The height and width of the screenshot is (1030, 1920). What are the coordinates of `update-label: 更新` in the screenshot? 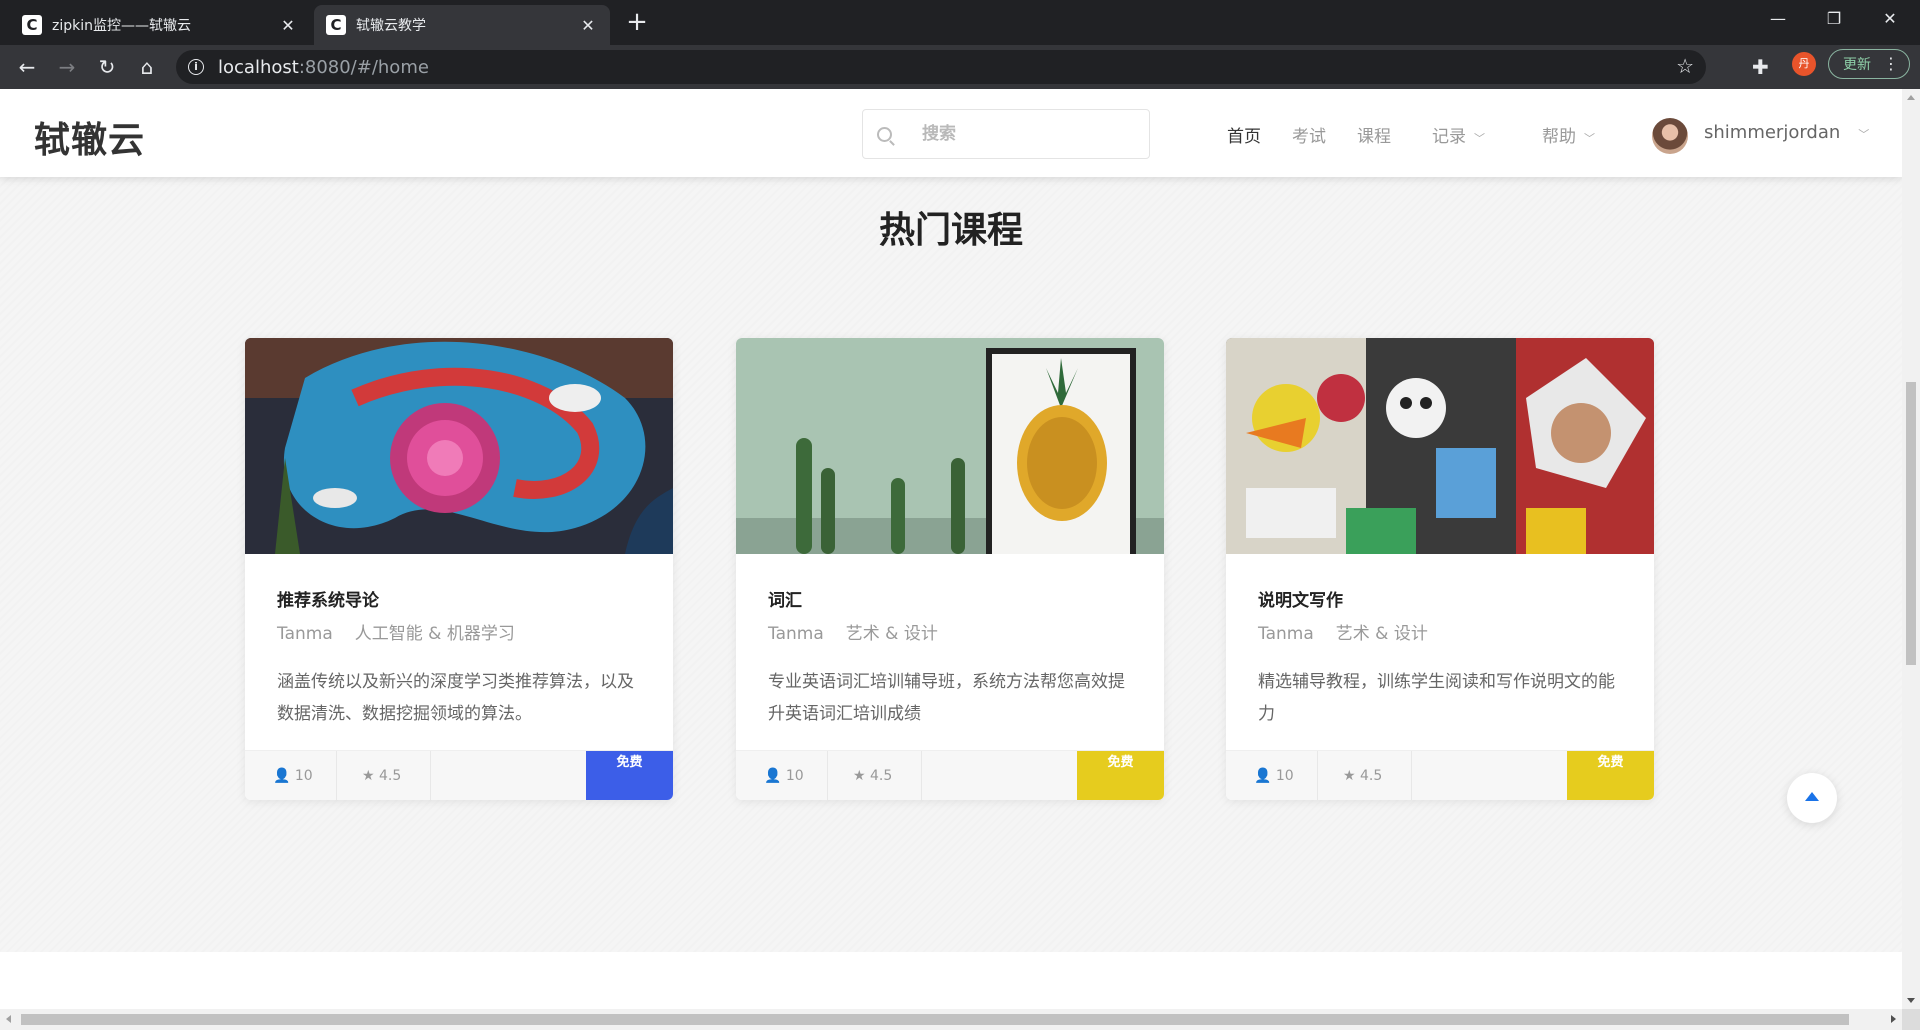 It's located at (1857, 65).